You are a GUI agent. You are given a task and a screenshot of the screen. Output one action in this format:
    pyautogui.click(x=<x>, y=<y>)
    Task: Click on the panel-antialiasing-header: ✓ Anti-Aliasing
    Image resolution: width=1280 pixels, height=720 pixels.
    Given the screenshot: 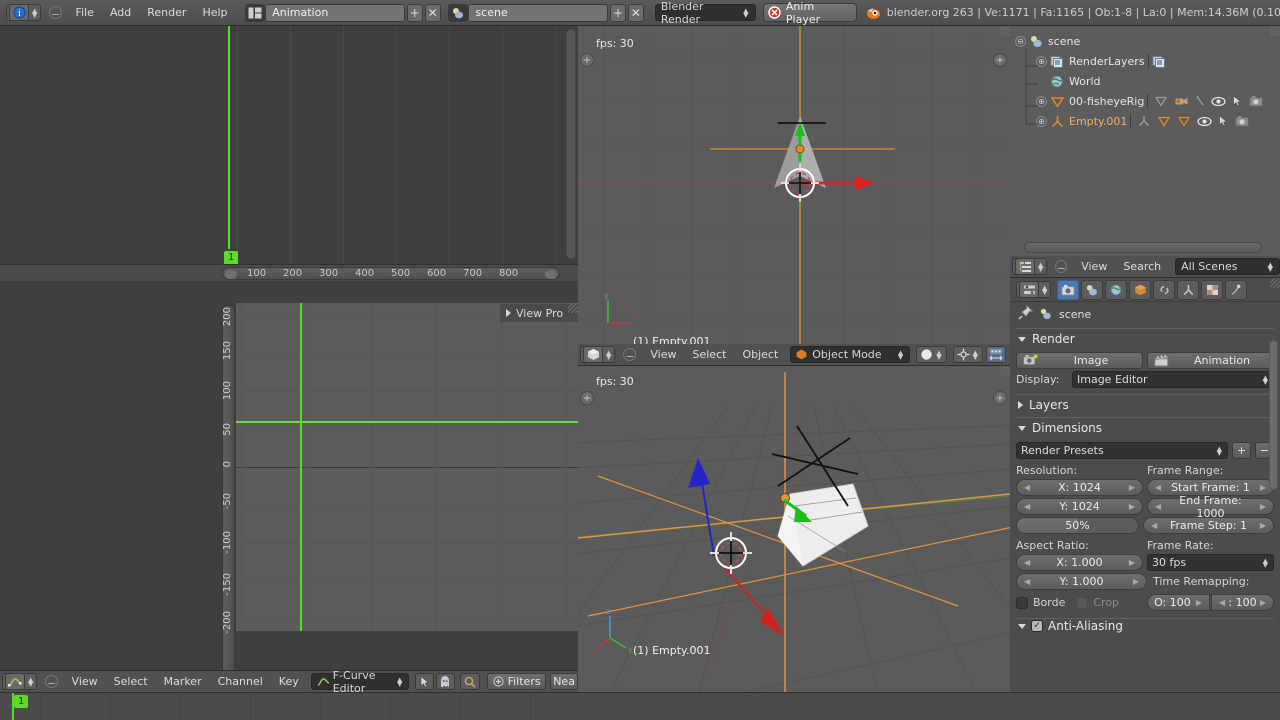 What is the action you would take?
    pyautogui.click(x=1145, y=626)
    